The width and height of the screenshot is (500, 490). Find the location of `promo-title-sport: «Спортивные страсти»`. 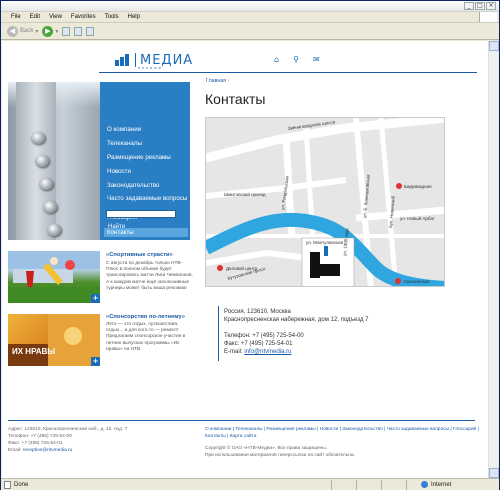

promo-title-sport: «Спортивные страсти» is located at coordinates (139, 255).